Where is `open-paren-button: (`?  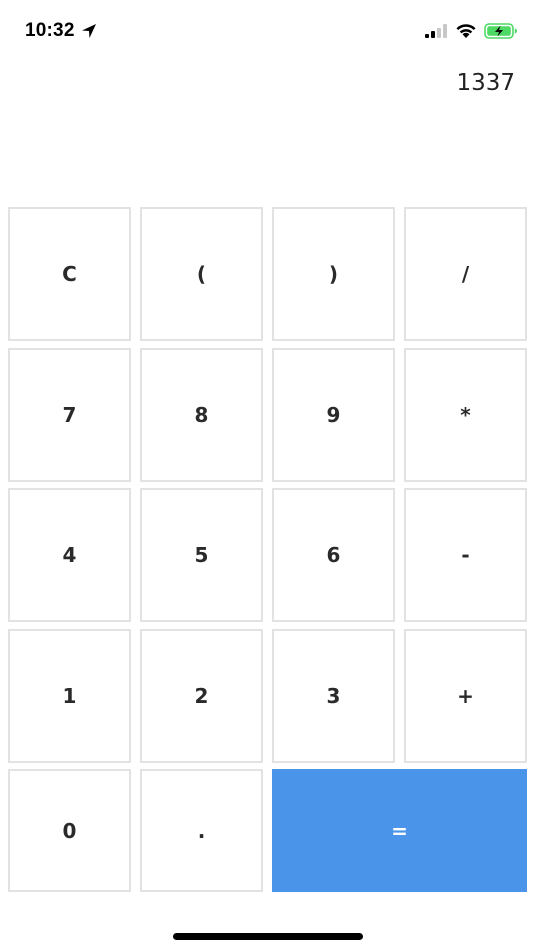 open-paren-button: ( is located at coordinates (201, 274).